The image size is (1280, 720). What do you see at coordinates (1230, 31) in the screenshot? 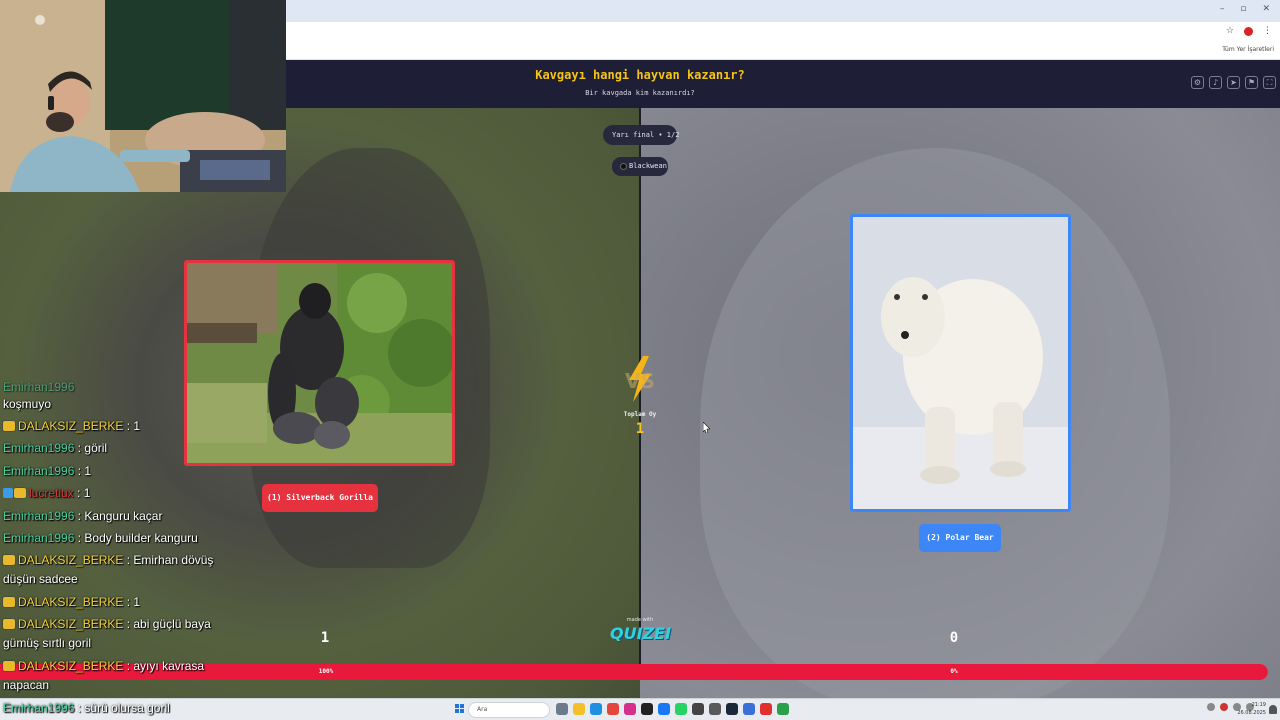
I see `star-icon: ☆` at bounding box center [1230, 31].